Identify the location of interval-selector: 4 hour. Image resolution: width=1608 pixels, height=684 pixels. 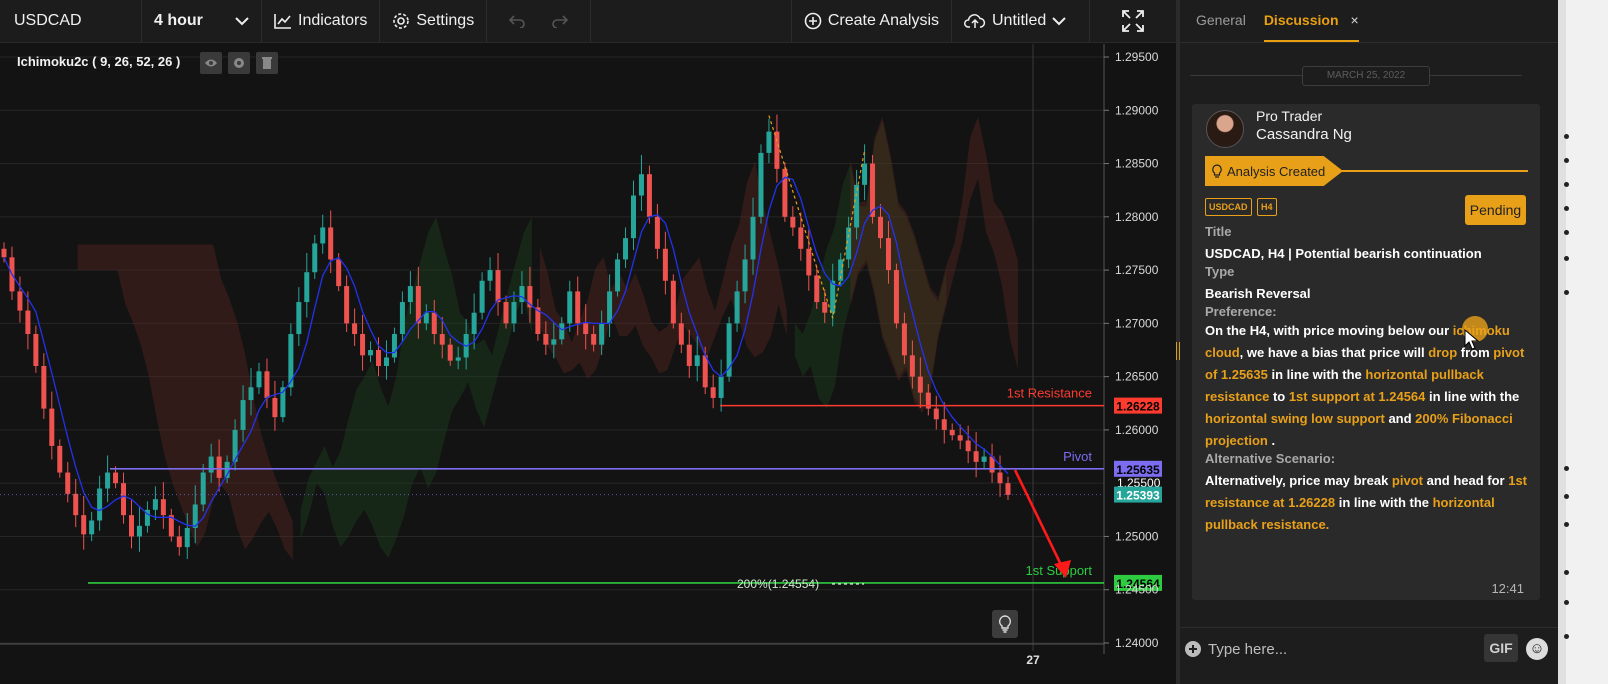
(202, 21).